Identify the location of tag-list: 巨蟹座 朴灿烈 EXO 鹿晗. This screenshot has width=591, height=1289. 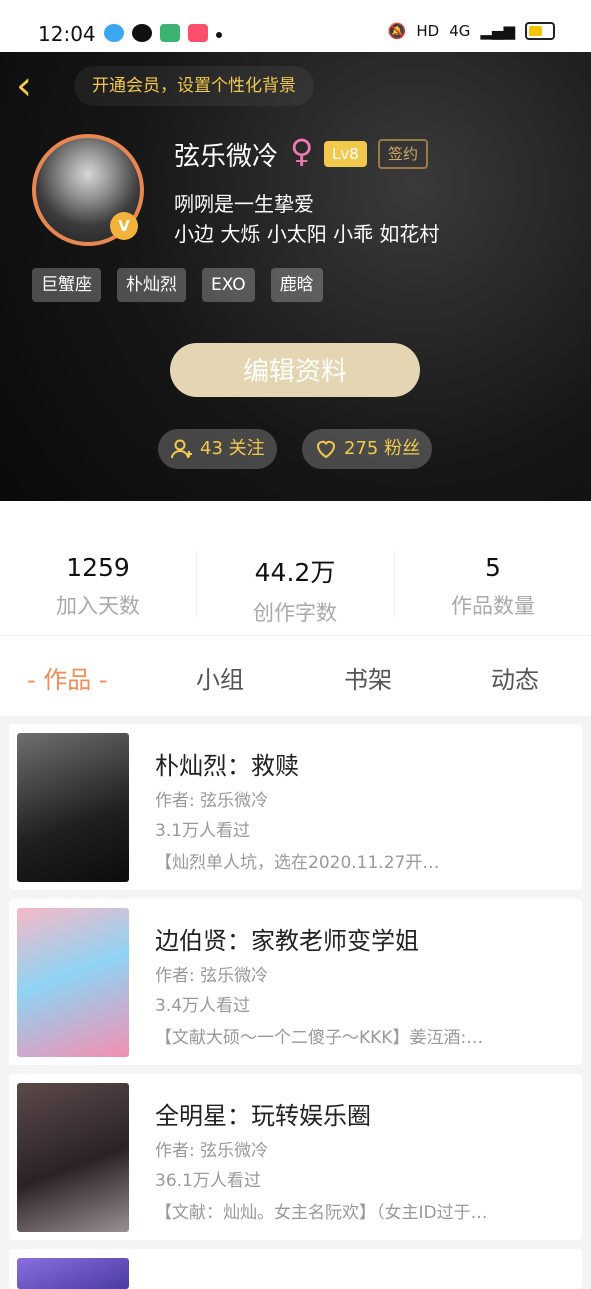
(177, 285).